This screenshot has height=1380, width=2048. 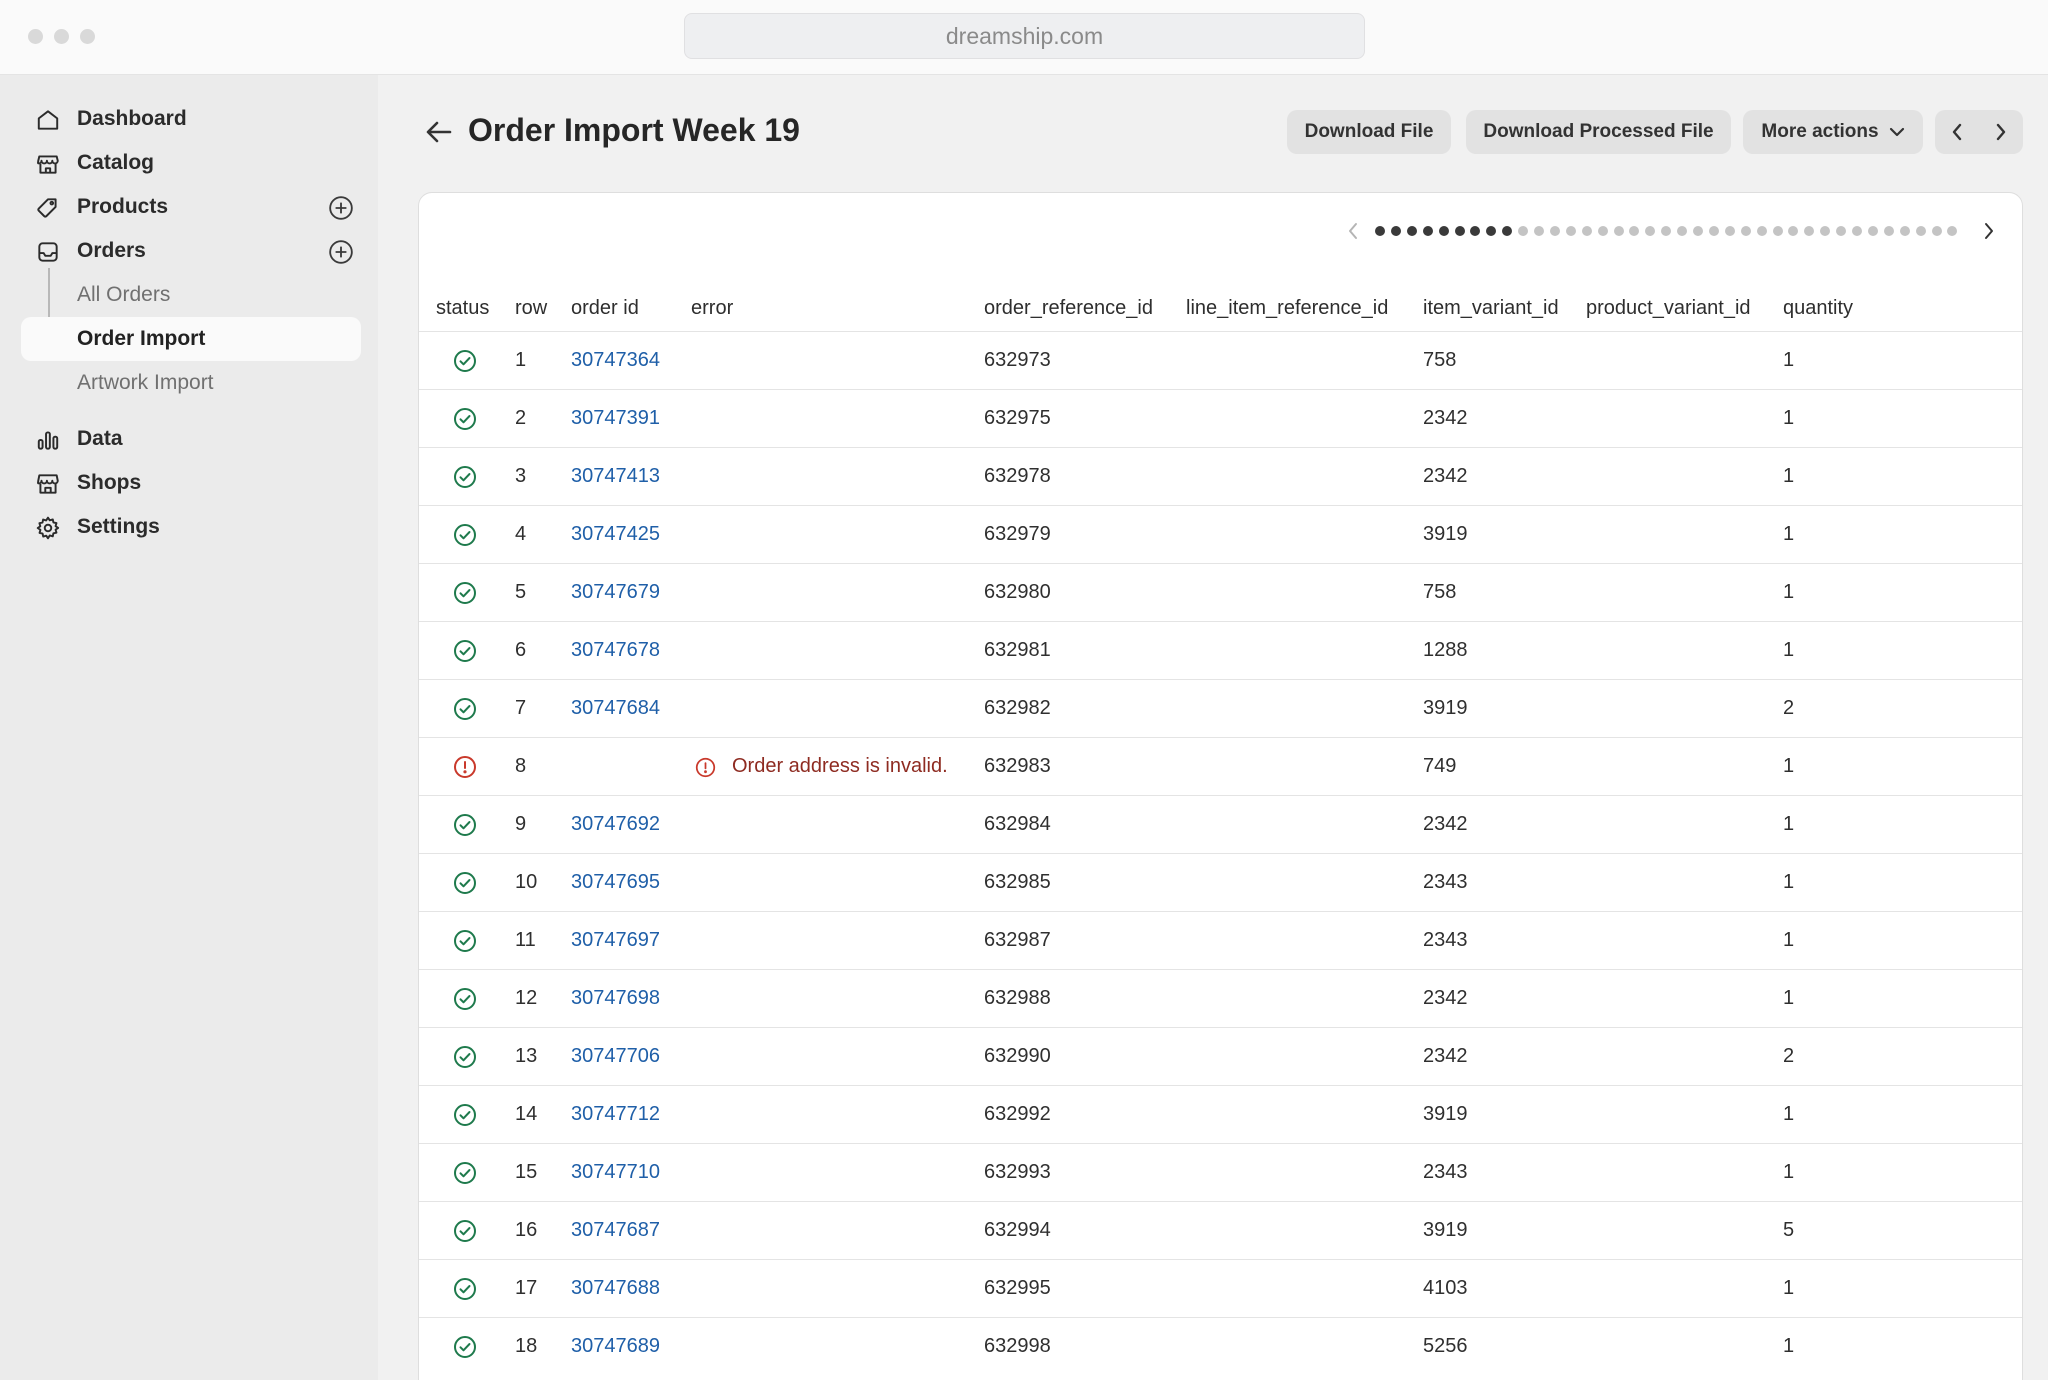 I want to click on table-row: 3 30747413 632978 2342 1, so click(x=1220, y=476).